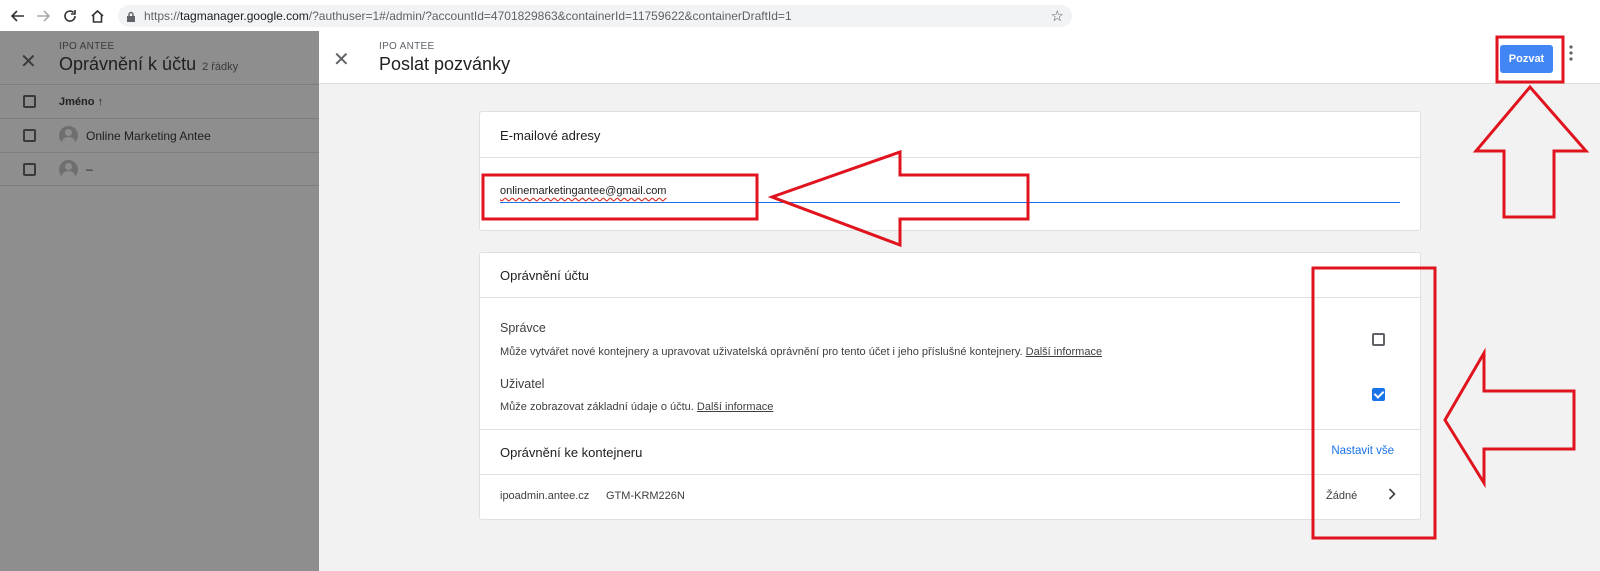 The image size is (1600, 571). I want to click on user-name: Online Marketing Antee, so click(148, 135).